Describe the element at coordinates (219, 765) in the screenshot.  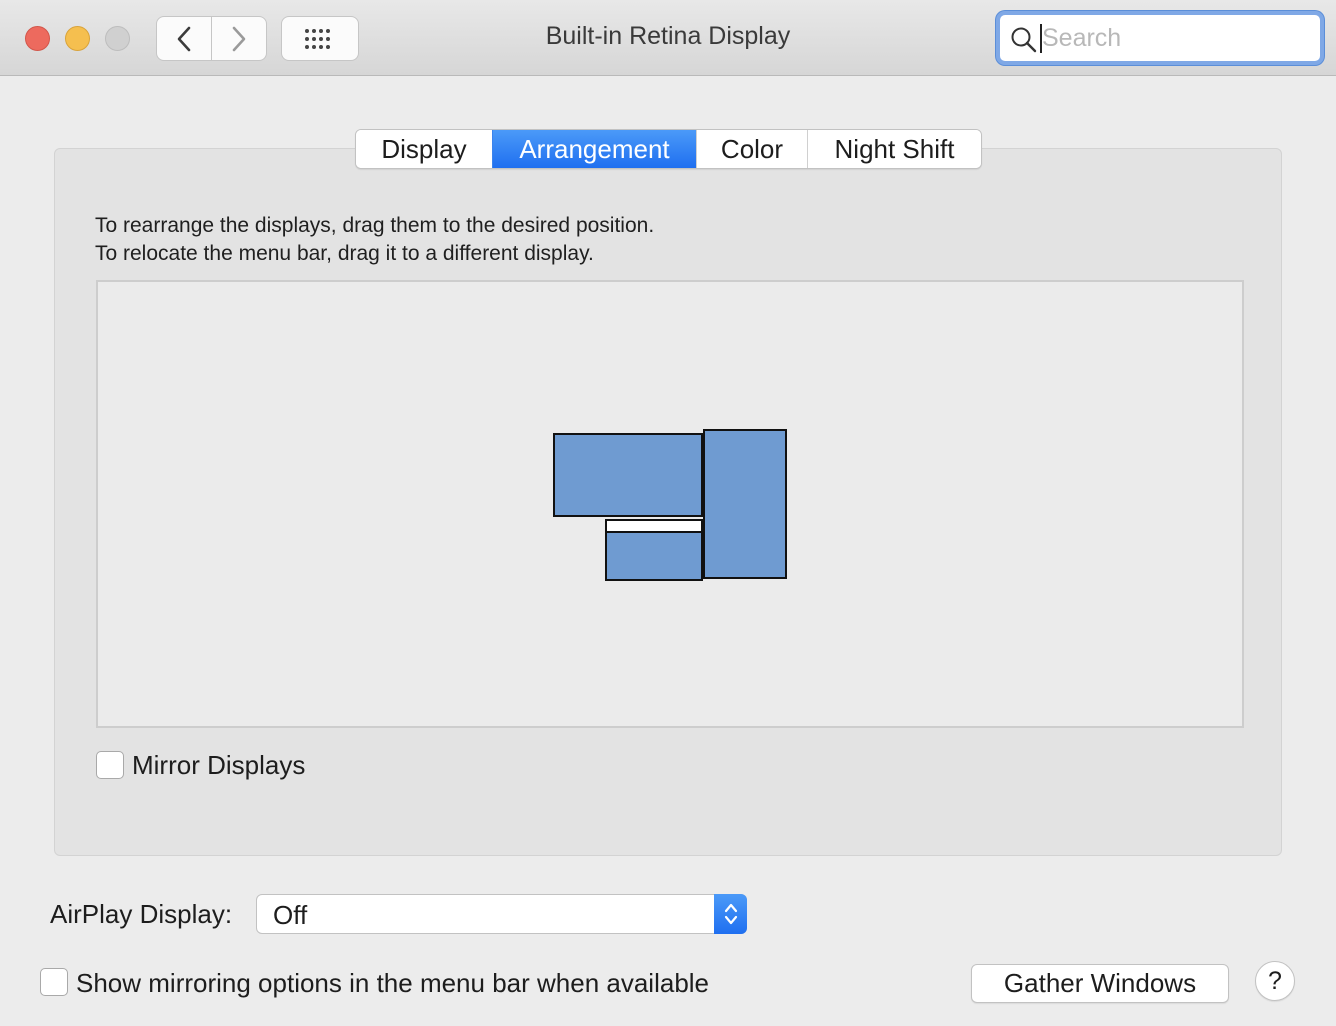
I see `mirror-displays-label: Mirror Displays` at that location.